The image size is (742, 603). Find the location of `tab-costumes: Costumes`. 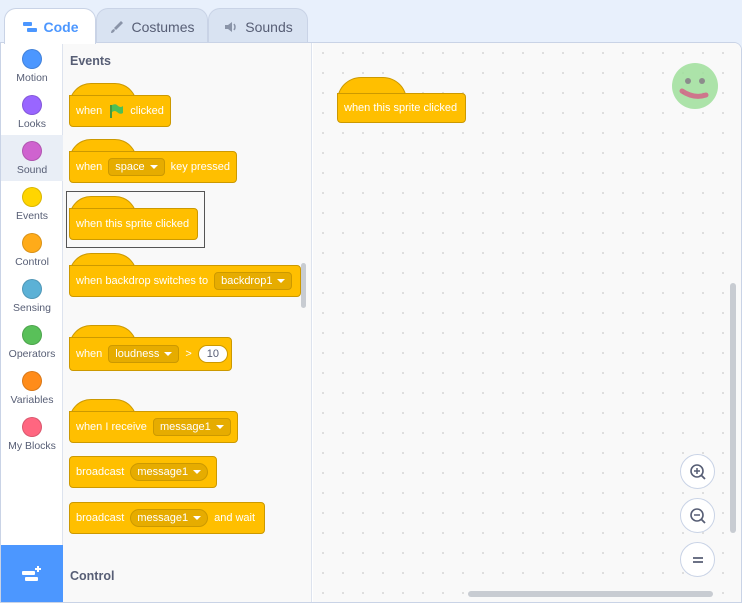

tab-costumes: Costumes is located at coordinates (152, 26).